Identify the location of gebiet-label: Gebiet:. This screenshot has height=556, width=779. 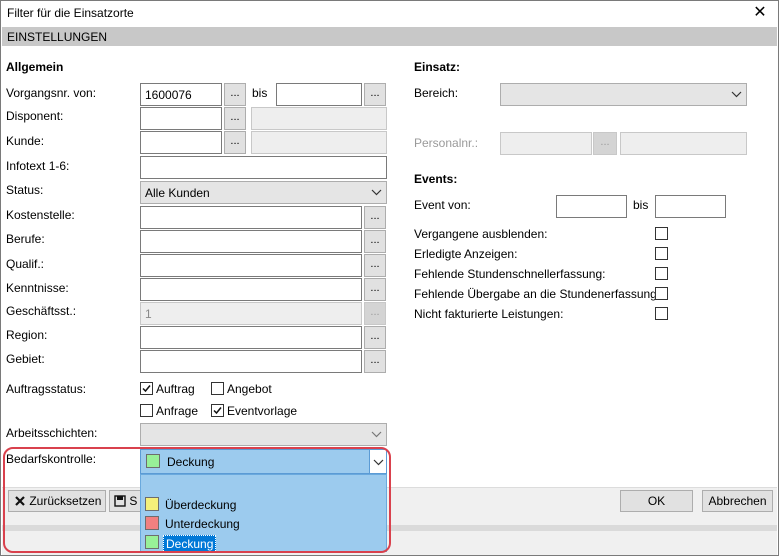
(25, 359).